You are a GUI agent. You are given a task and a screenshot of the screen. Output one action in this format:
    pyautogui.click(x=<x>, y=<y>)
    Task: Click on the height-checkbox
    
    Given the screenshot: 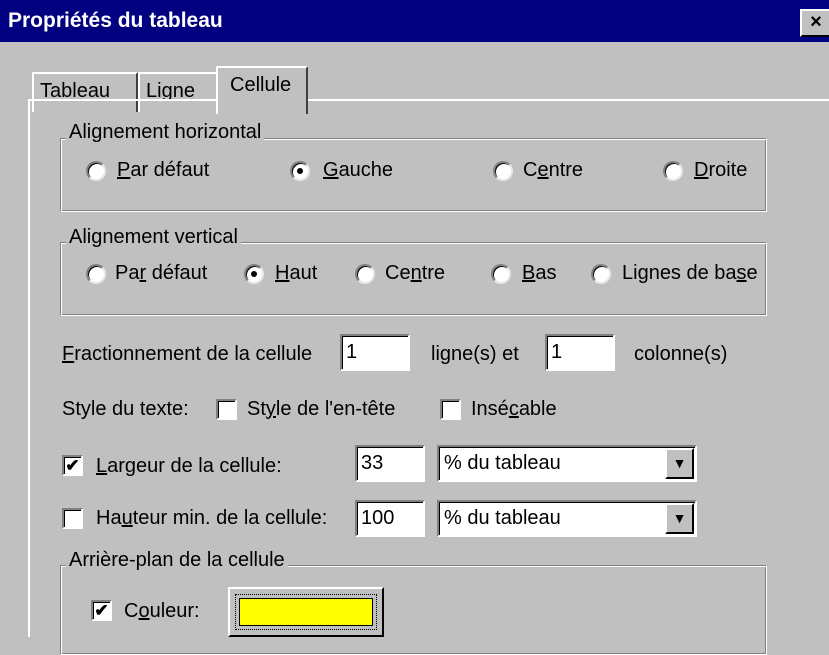 What is the action you would take?
    pyautogui.click(x=72, y=518)
    